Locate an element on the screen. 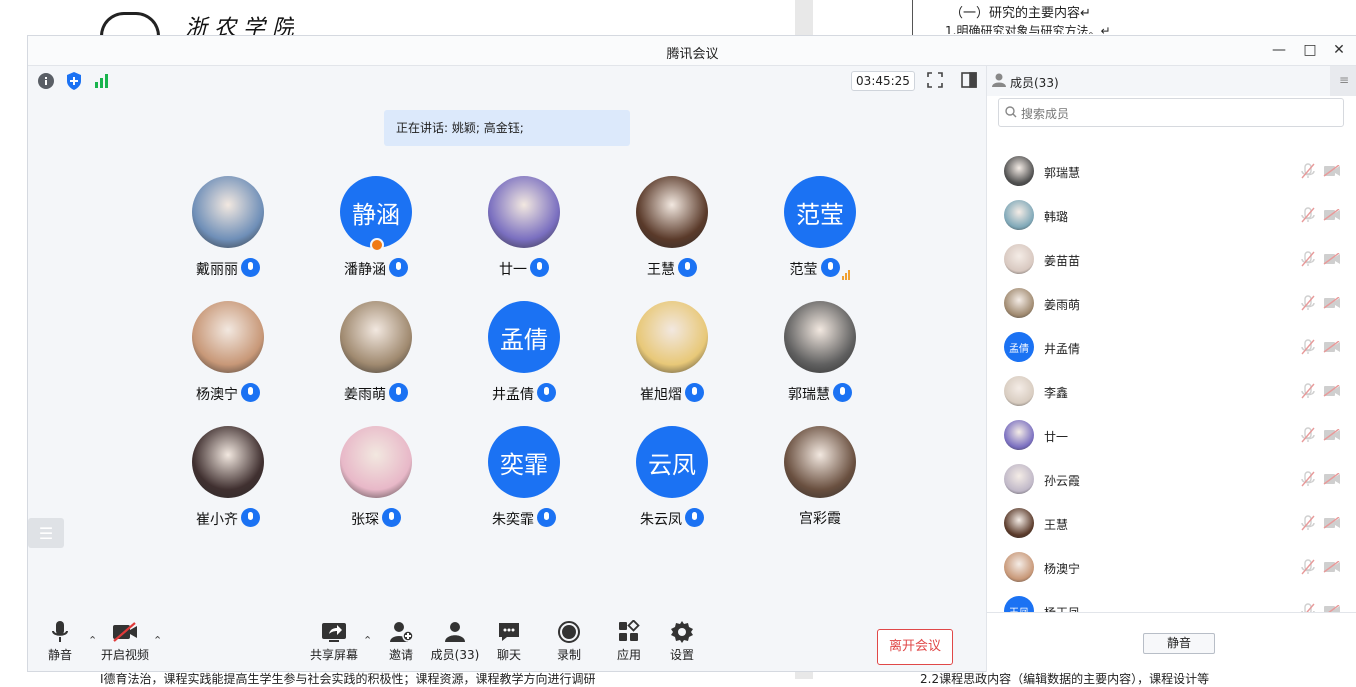  member-name: 姜雨萌 is located at coordinates (1062, 305).